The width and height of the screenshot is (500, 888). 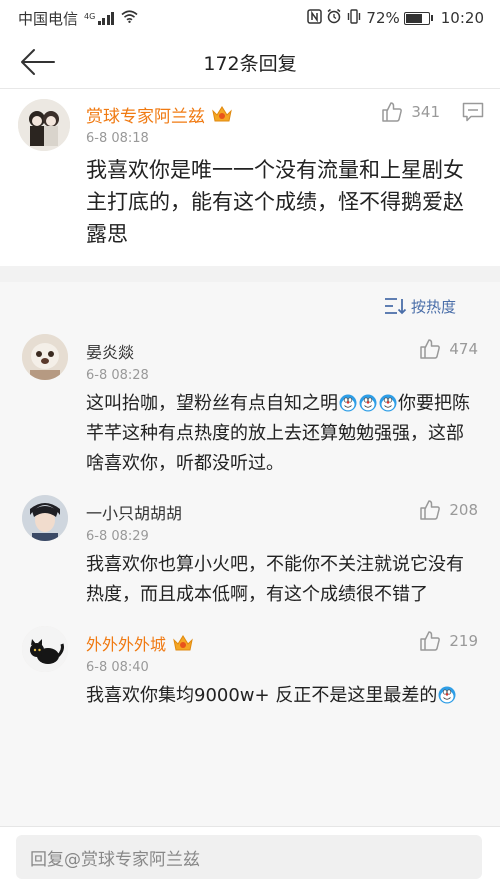 I want to click on nav-bar: 172条回复, so click(x=250, y=62).